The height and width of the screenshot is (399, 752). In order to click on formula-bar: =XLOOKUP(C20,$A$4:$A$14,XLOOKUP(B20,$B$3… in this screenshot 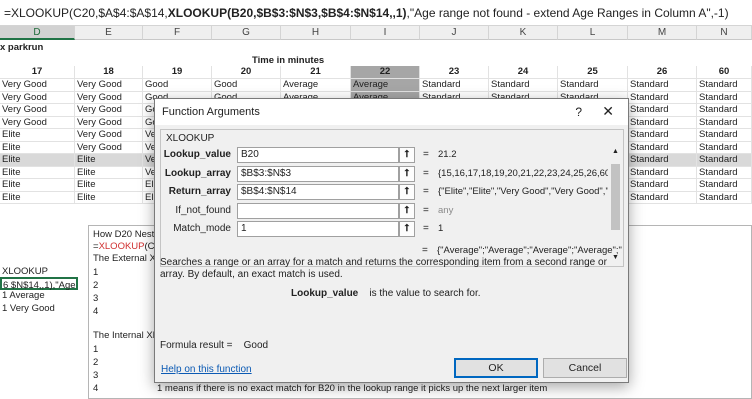, I will do `click(376, 13)`.